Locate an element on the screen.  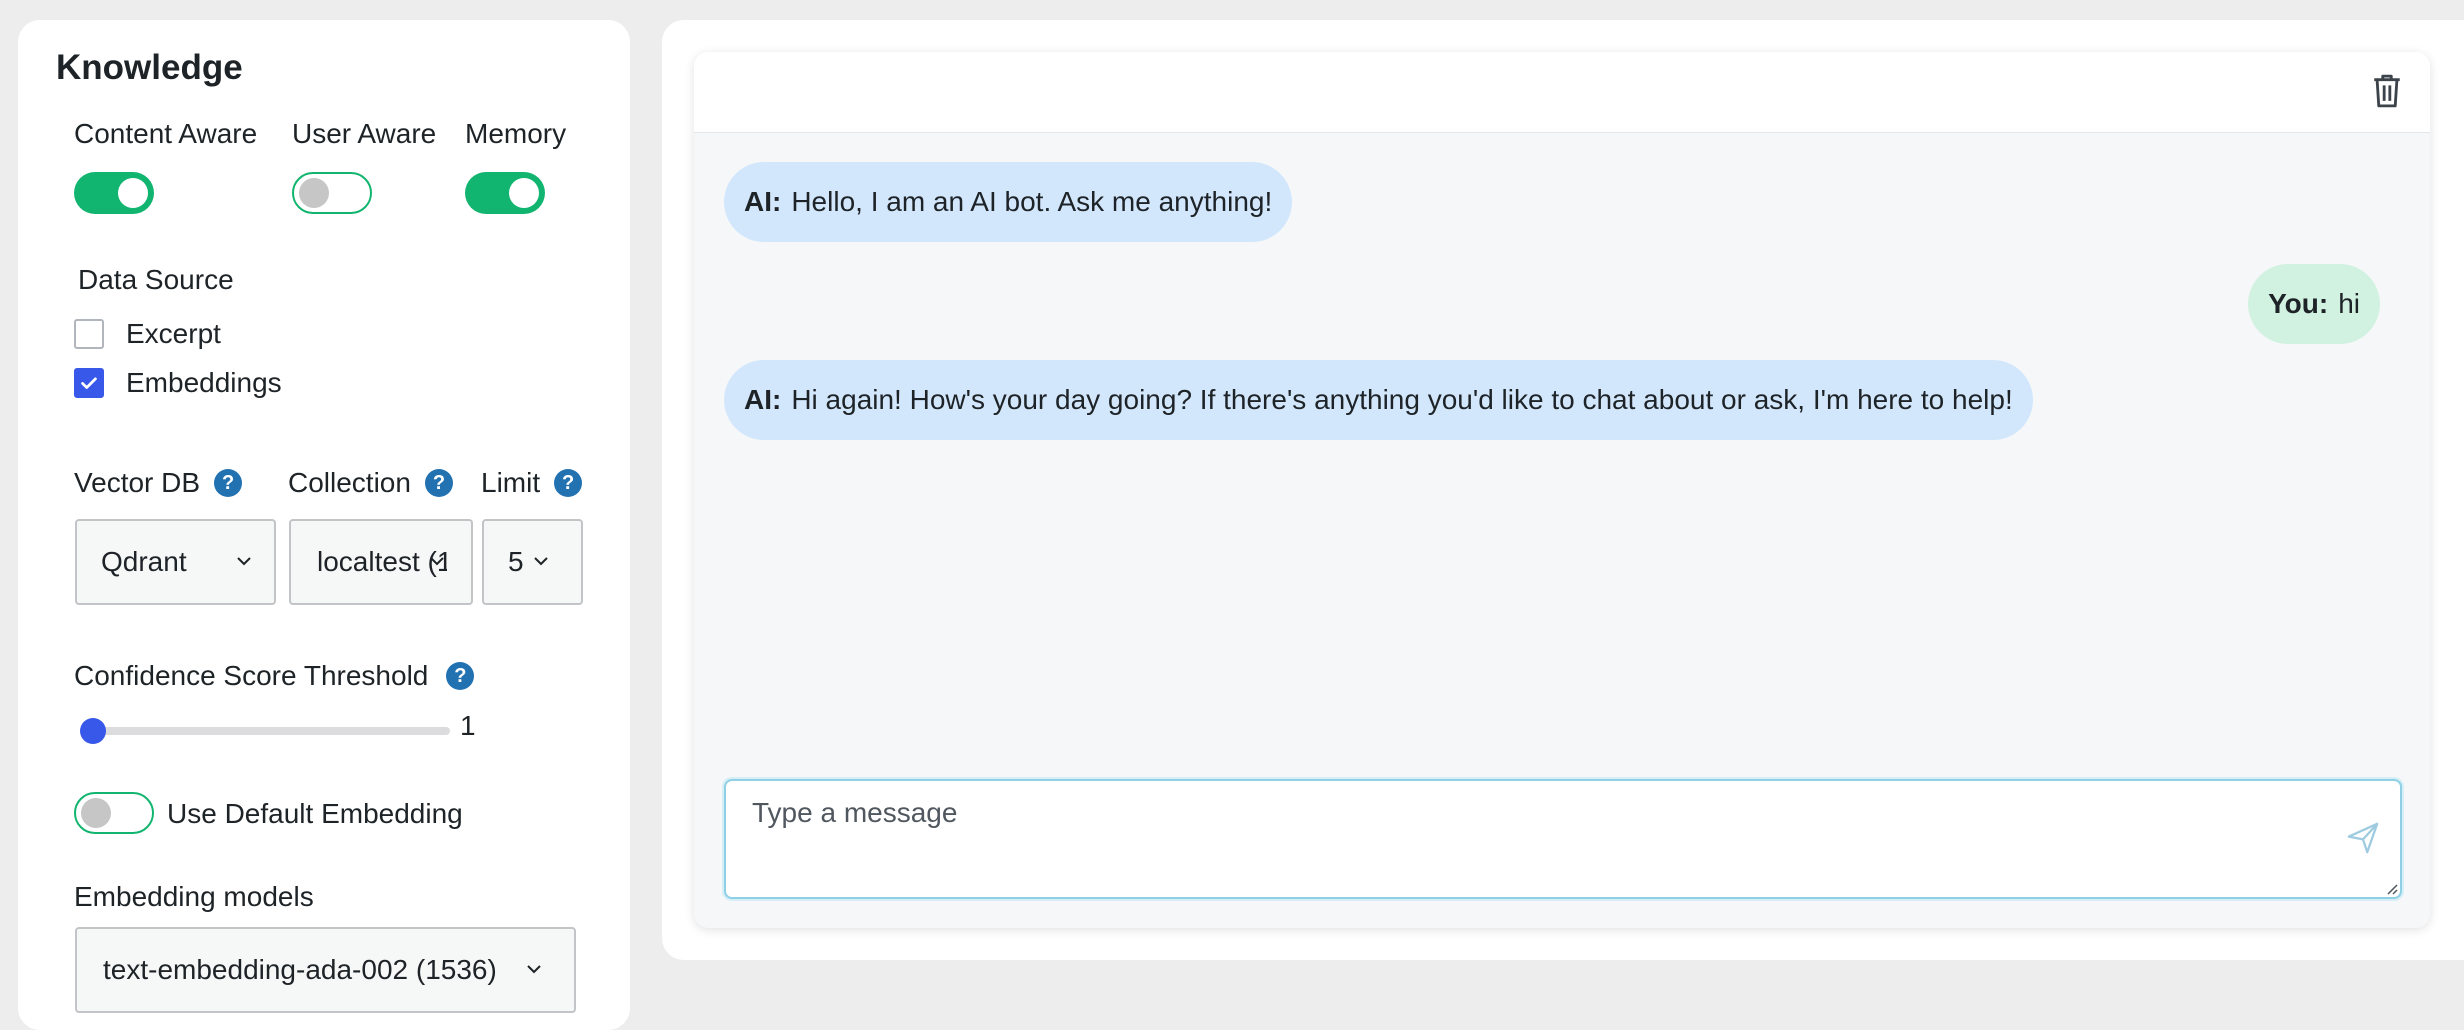
trash-icon is located at coordinates (2387, 91).